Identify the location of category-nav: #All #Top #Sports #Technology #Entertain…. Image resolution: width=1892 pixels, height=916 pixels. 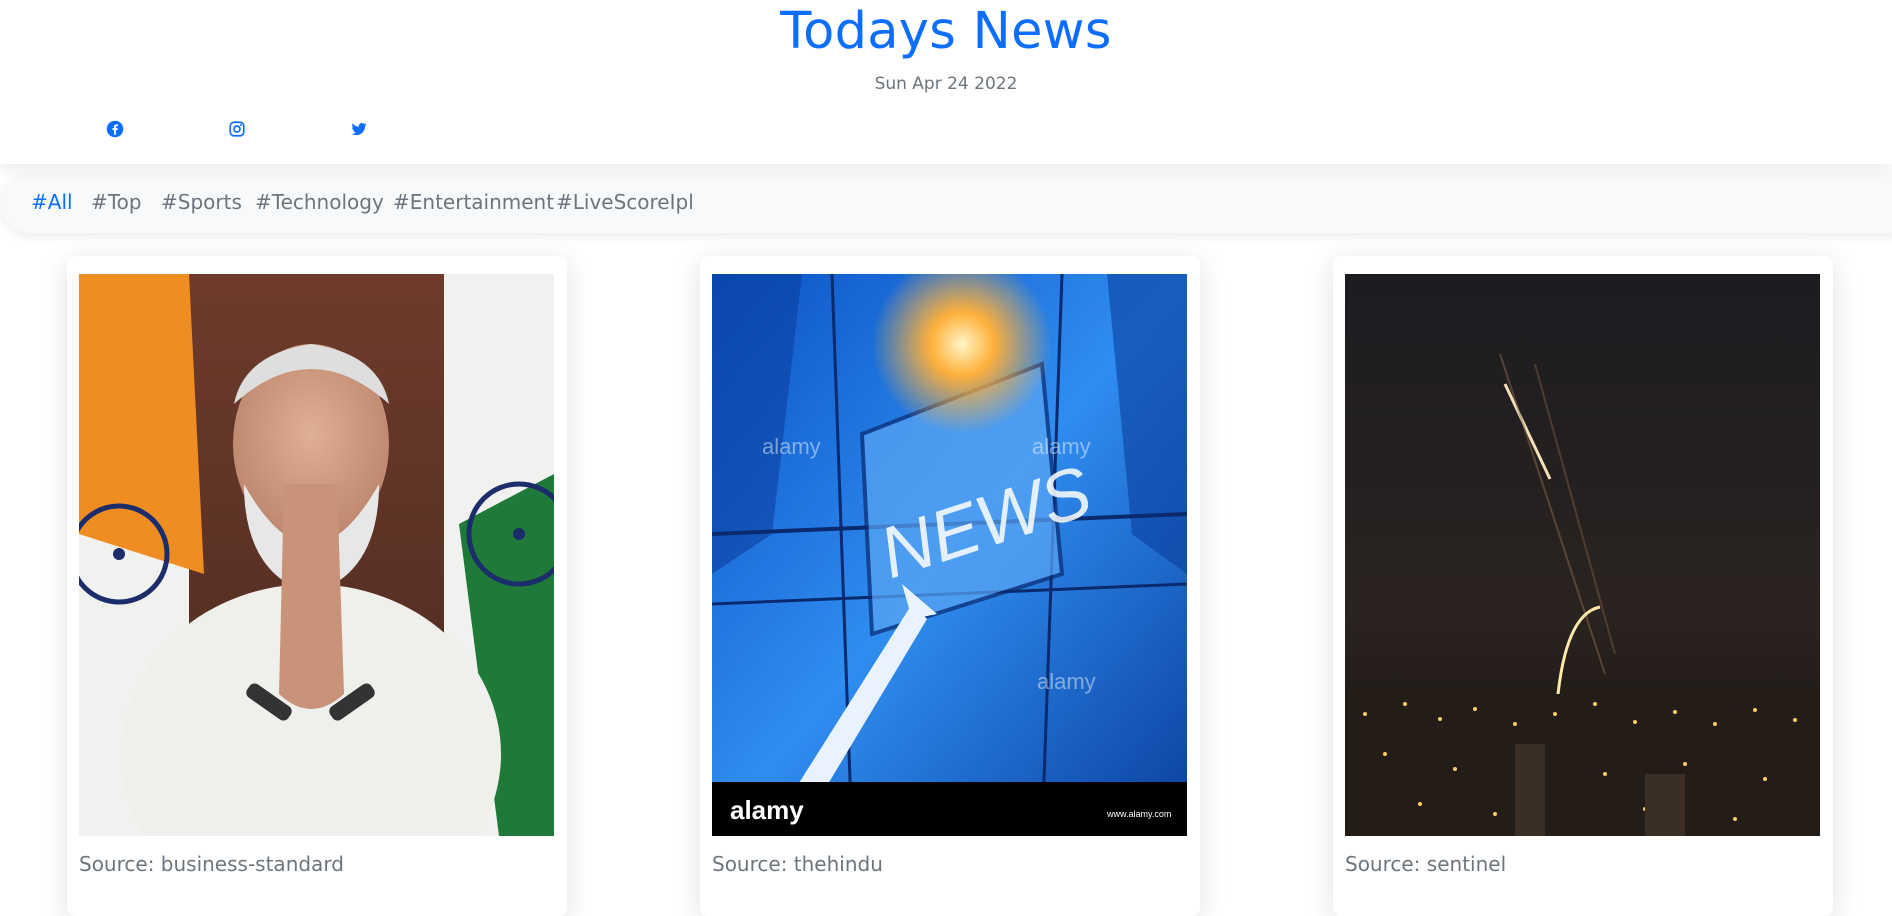
(946, 203).